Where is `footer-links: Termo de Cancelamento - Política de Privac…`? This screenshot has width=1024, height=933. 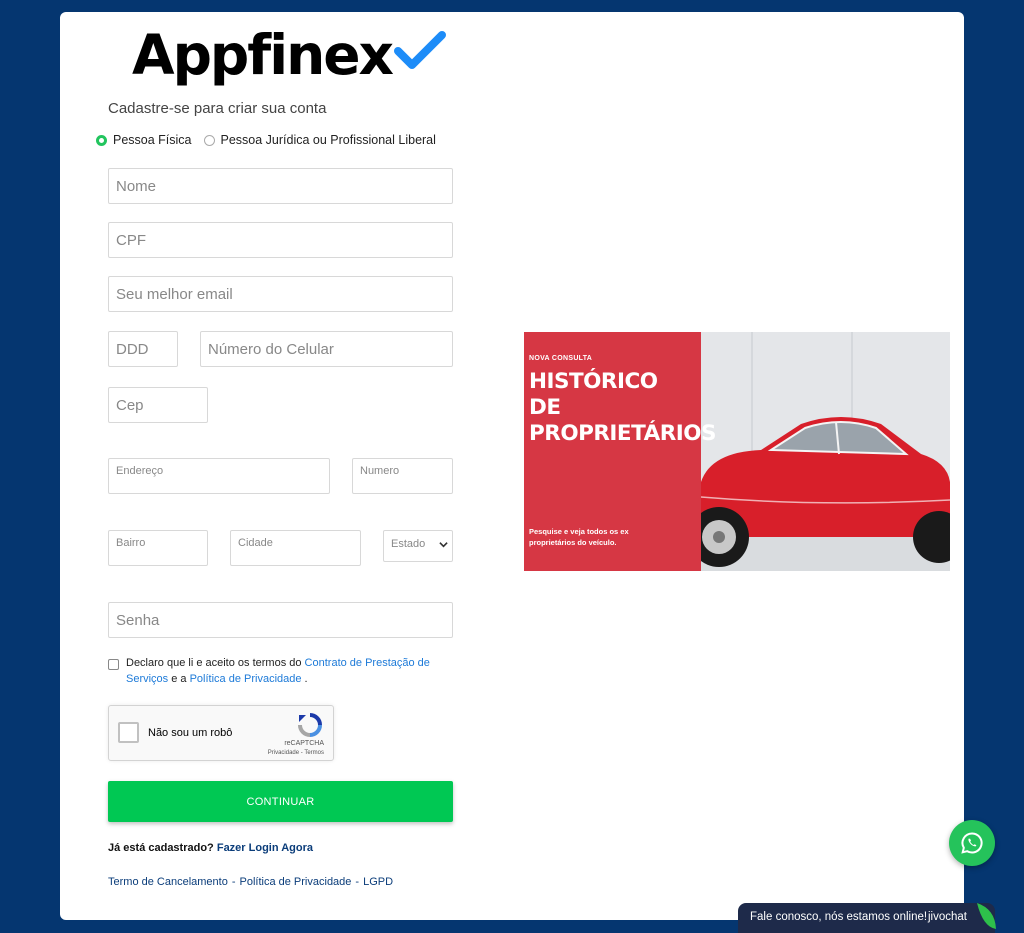 footer-links: Termo de Cancelamento - Política de Privac… is located at coordinates (250, 882).